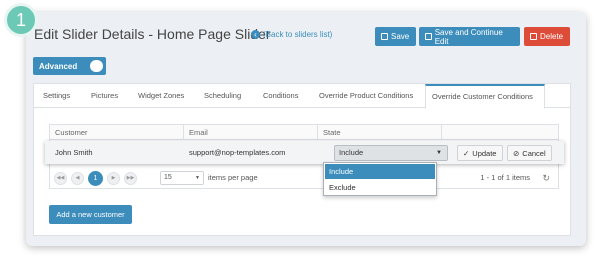 This screenshot has height=264, width=600. I want to click on first-page-icon: ◀◀, so click(60, 178).